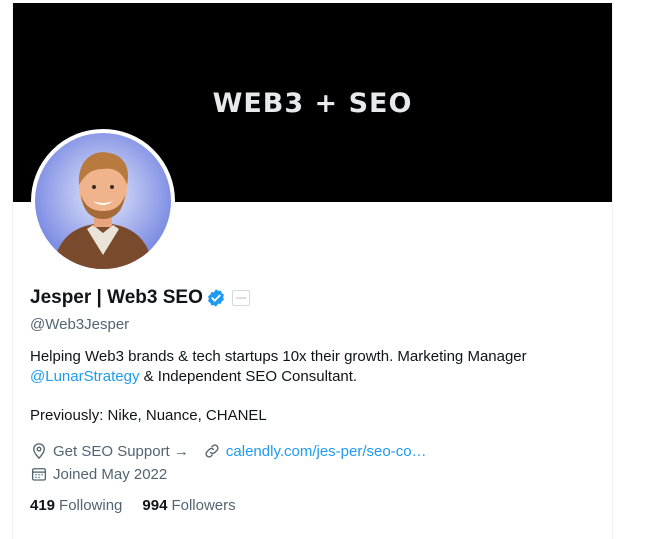 The image size is (658, 539). Describe the element at coordinates (121, 451) in the screenshot. I see `profile-location: Get SEO Support →` at that location.